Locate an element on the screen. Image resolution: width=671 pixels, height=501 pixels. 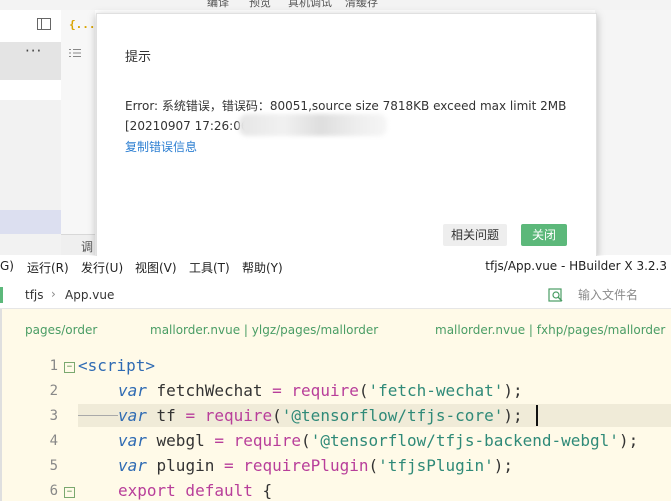
related-issues-button: 相关问题 is located at coordinates (475, 235).